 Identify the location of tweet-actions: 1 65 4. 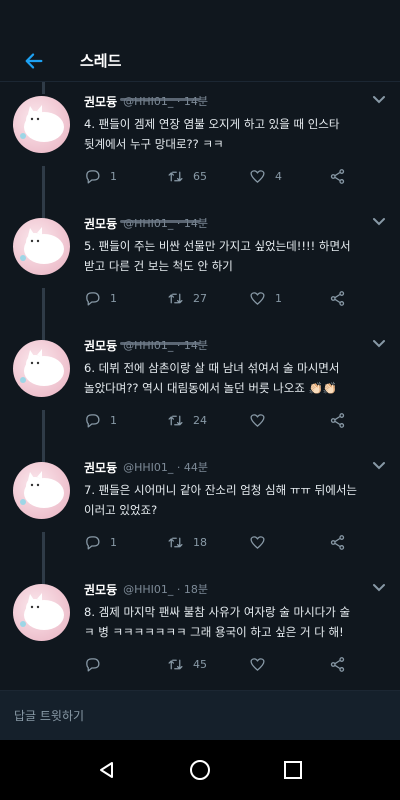
(219, 177).